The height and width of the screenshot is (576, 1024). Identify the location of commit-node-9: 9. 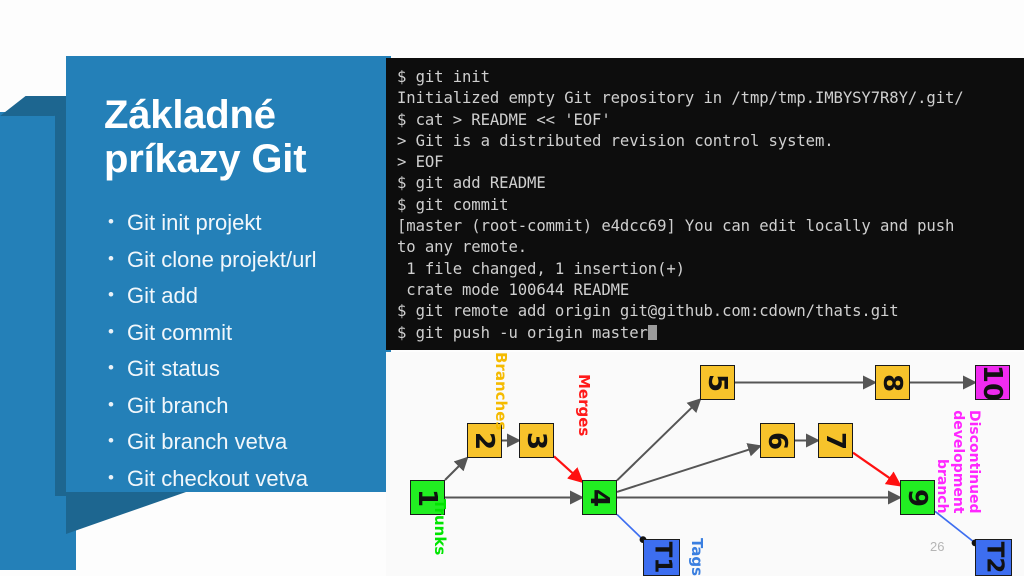
(917, 497).